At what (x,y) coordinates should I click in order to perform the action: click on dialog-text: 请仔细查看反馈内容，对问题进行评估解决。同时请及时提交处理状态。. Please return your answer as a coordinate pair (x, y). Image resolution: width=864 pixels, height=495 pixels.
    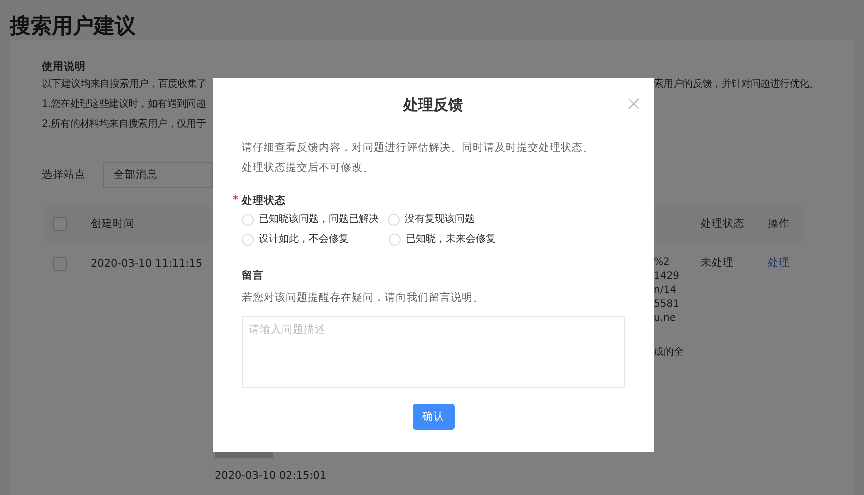
    Looking at the image, I should click on (418, 148).